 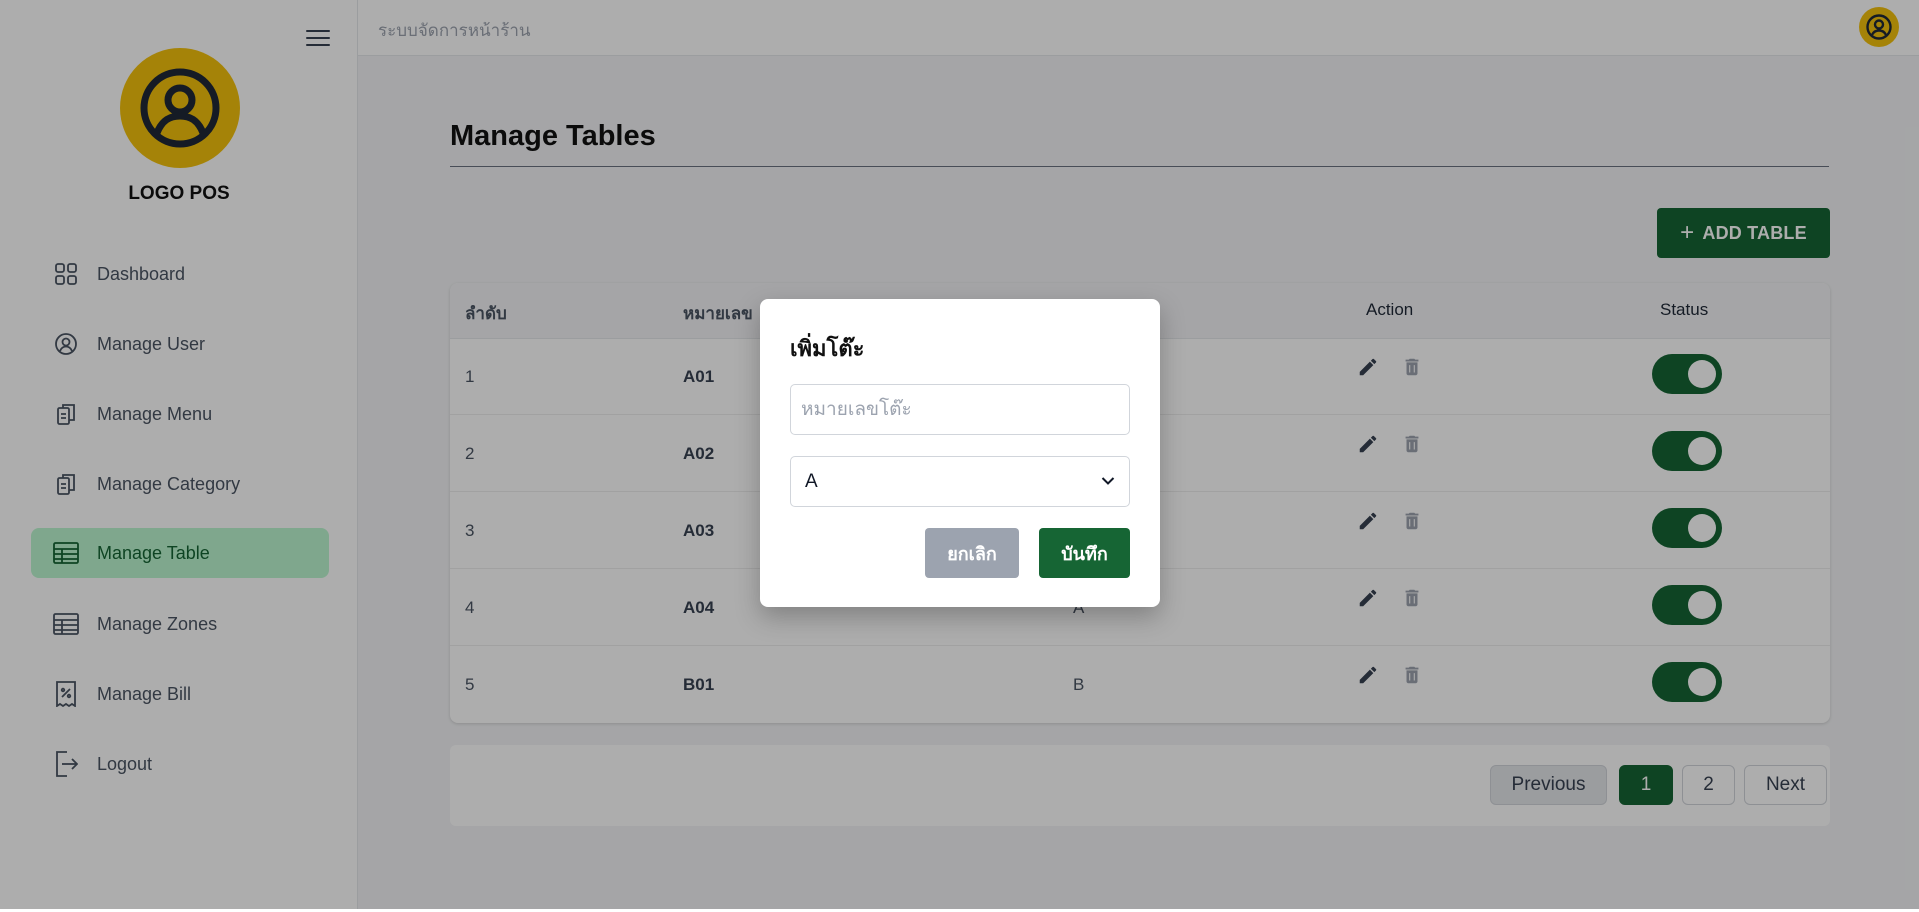 I want to click on modal-title: เพิ่มโต๊ะ, so click(x=827, y=348).